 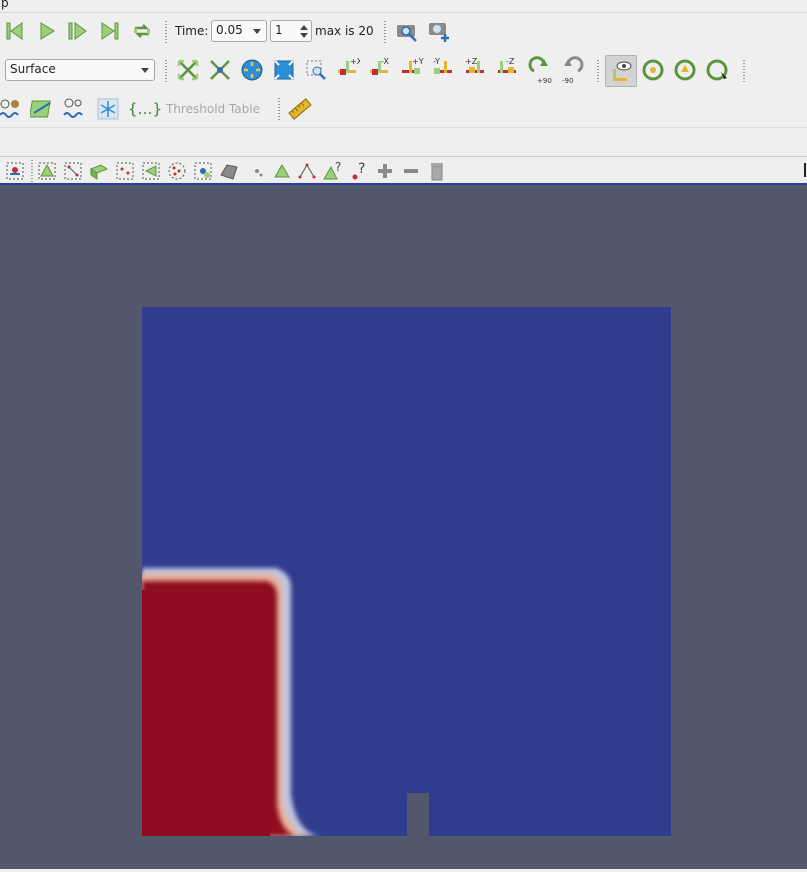 I want to click on empty-toolbar, so click(x=403, y=141).